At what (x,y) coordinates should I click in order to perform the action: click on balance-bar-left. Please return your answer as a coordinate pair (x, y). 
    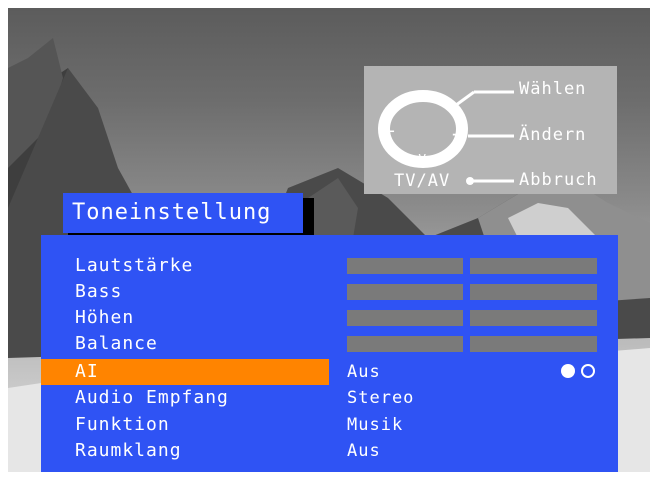
    Looking at the image, I should click on (405, 344).